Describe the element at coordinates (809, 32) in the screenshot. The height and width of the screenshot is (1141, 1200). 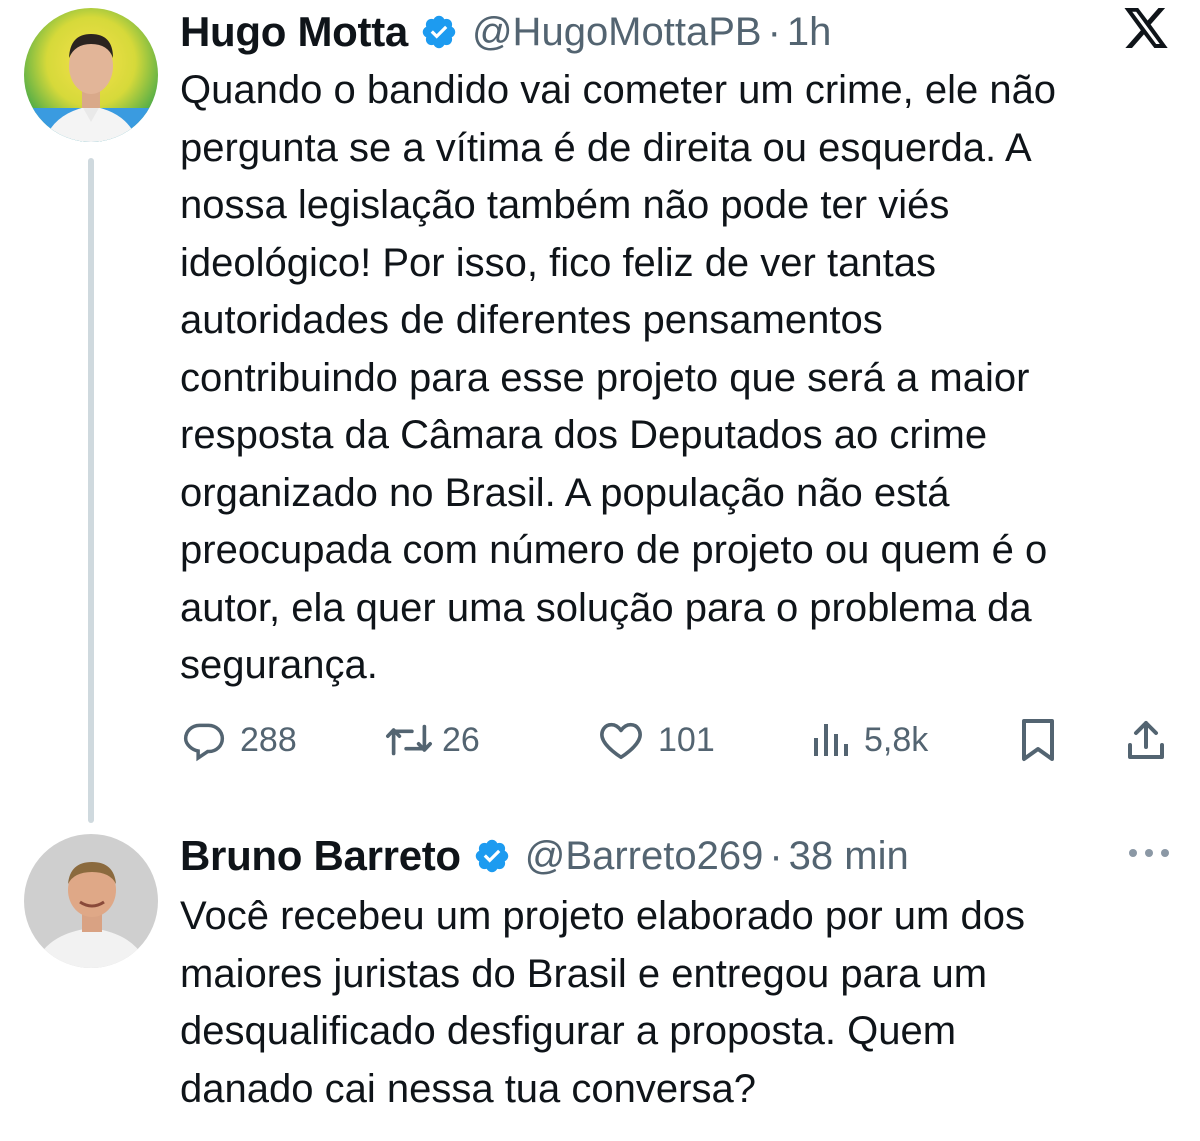
I see `tweet-timestamp: 1h` at that location.